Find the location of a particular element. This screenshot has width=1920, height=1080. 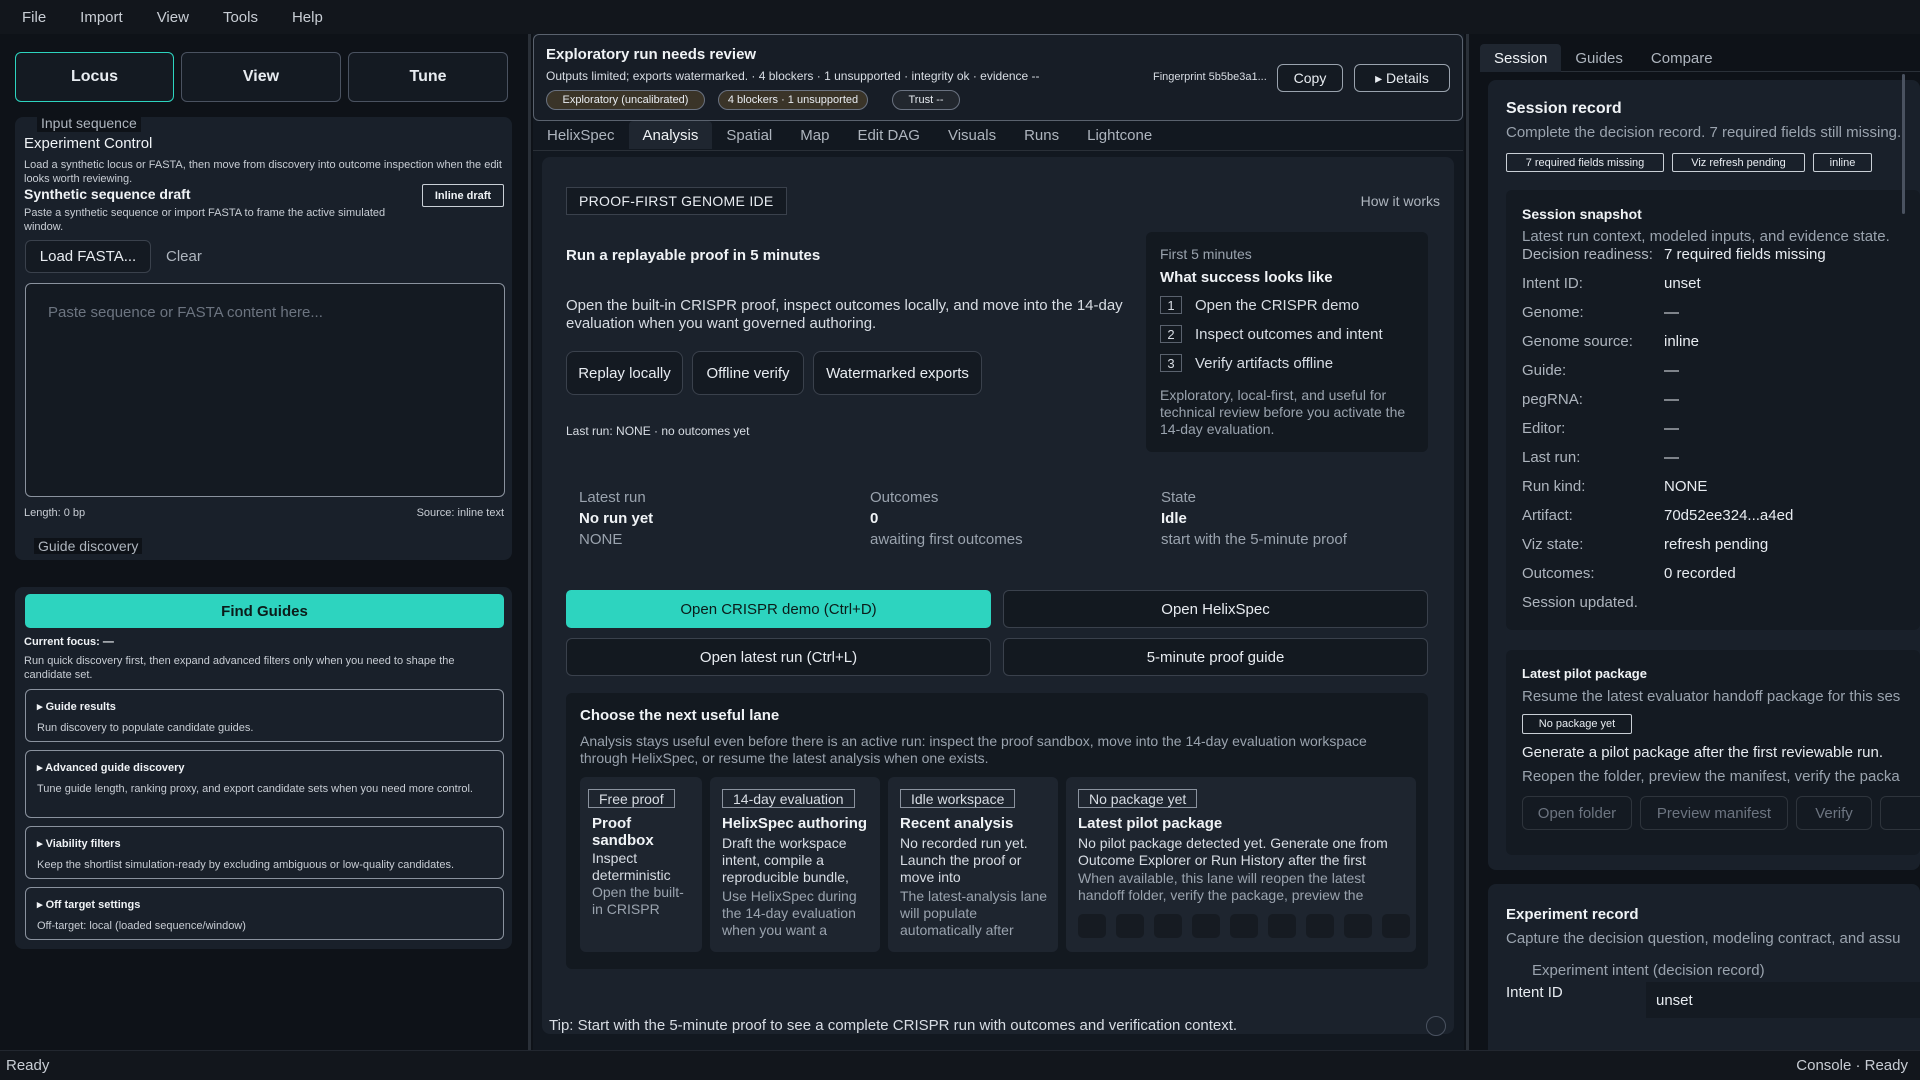

field-label: Guide: is located at coordinates (1544, 370).